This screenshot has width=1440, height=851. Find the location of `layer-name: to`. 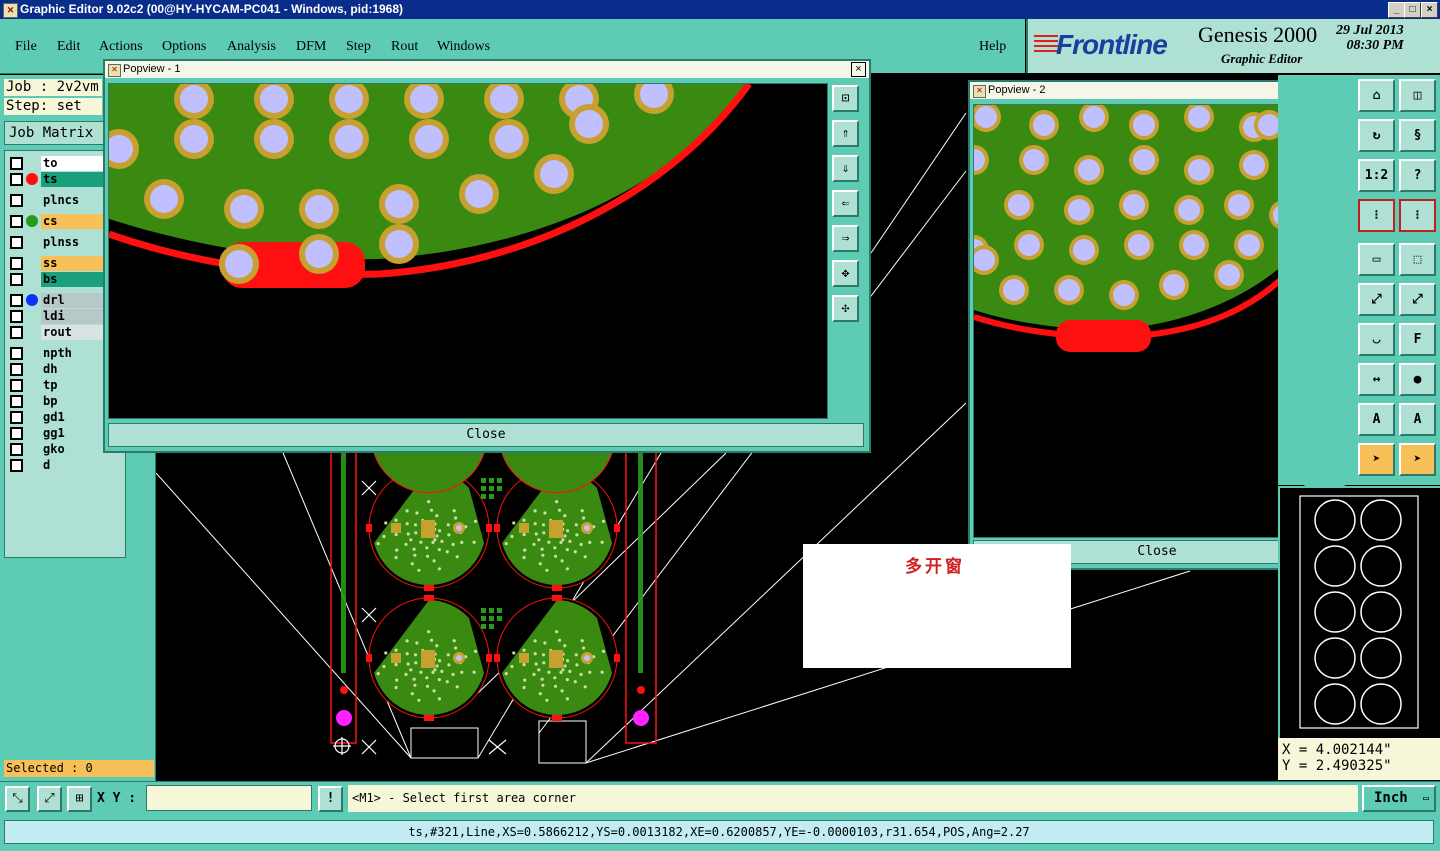

layer-name: to is located at coordinates (72, 163).